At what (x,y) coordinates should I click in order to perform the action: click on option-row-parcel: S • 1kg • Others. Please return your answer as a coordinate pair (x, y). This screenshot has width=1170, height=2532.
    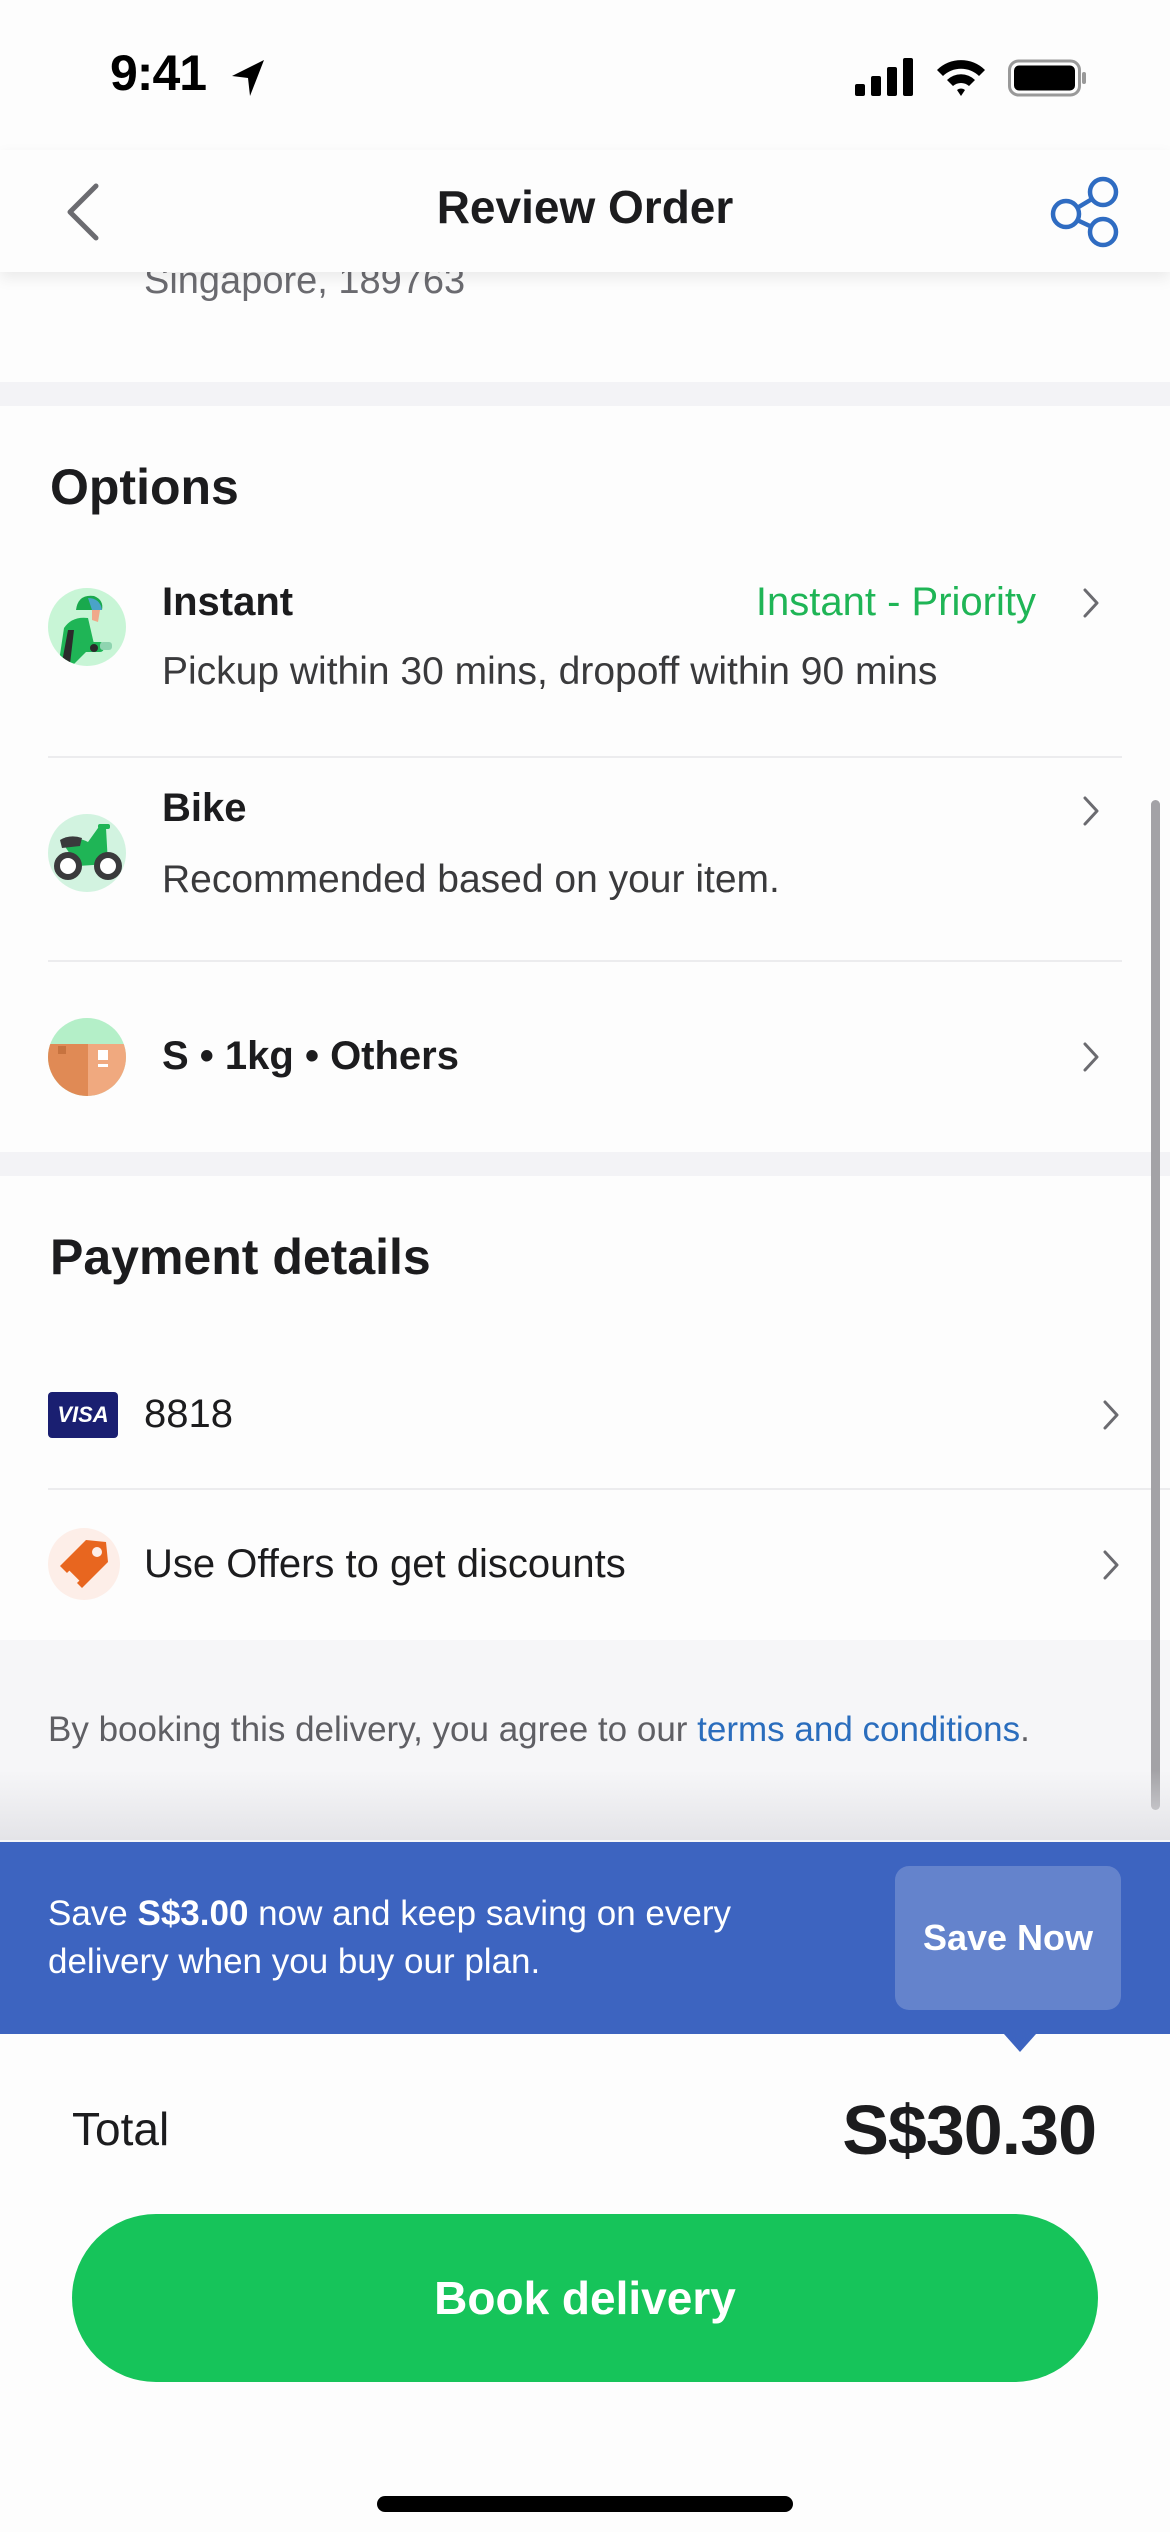
    Looking at the image, I should click on (585, 1057).